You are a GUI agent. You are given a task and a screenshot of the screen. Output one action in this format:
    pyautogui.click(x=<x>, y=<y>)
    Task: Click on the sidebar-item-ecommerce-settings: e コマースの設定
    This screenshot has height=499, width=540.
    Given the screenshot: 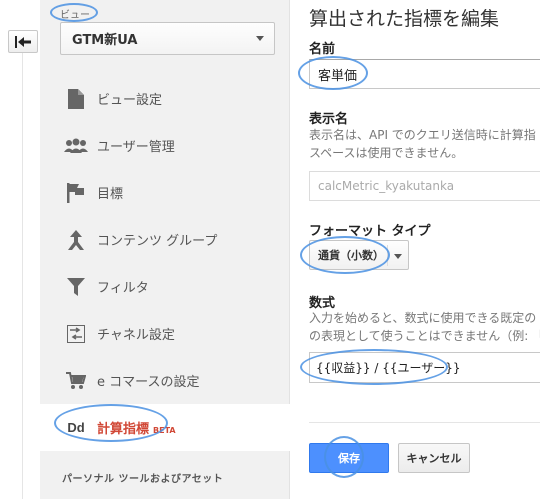 What is the action you would take?
    pyautogui.click(x=165, y=380)
    